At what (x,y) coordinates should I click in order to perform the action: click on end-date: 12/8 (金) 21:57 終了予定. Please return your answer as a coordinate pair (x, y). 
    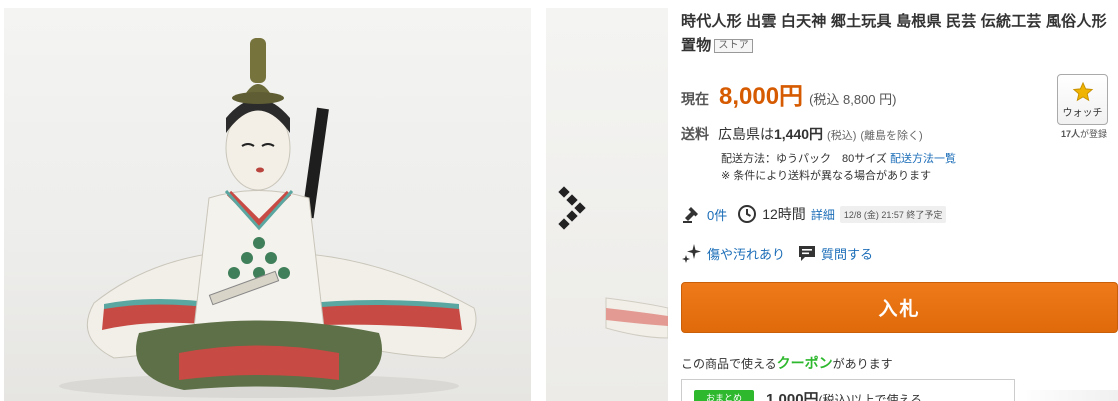
    Looking at the image, I should click on (893, 214).